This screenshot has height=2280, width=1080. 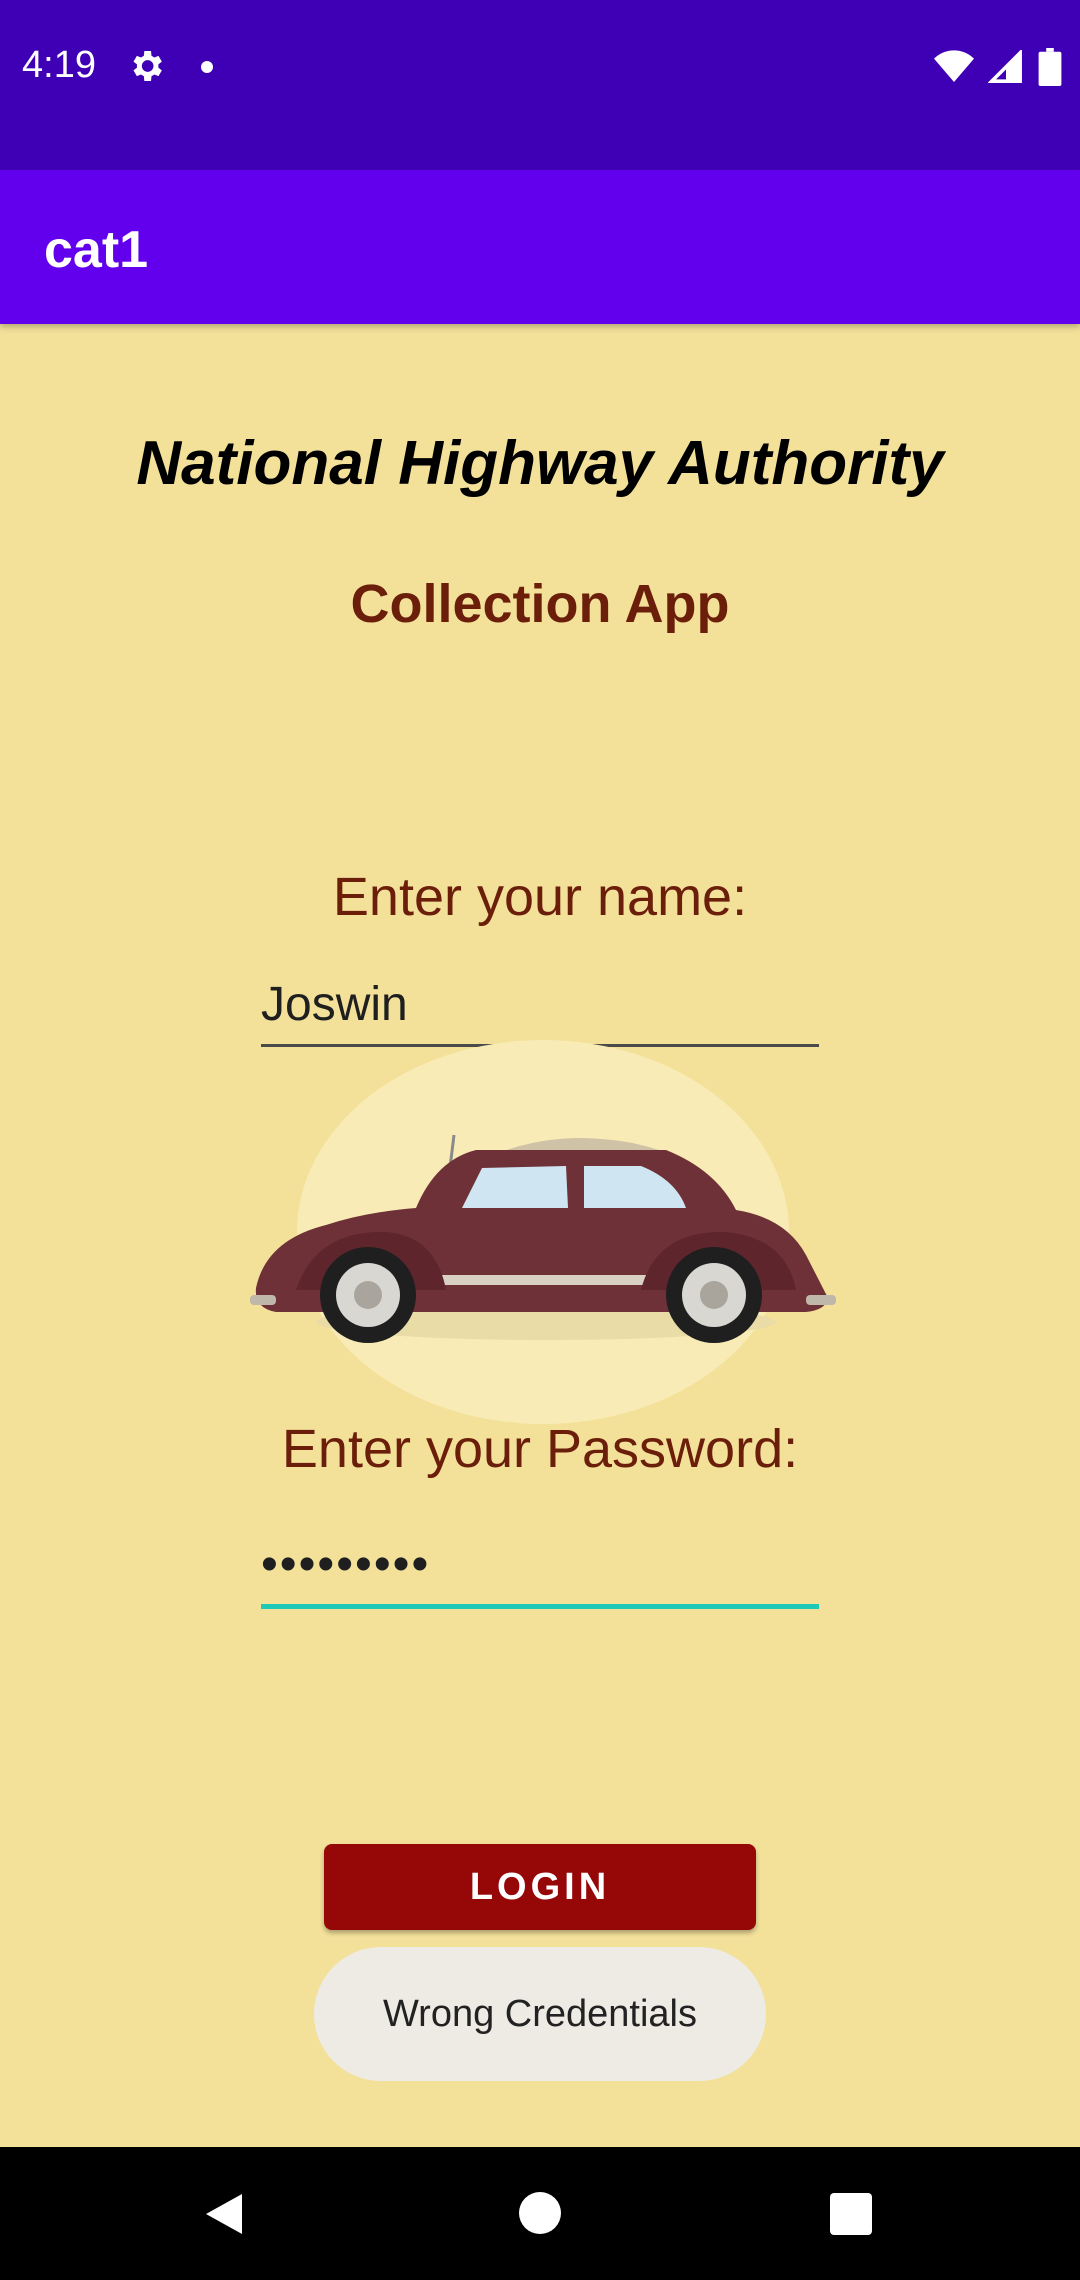 What do you see at coordinates (851, 2214) in the screenshot?
I see `recents-icon` at bounding box center [851, 2214].